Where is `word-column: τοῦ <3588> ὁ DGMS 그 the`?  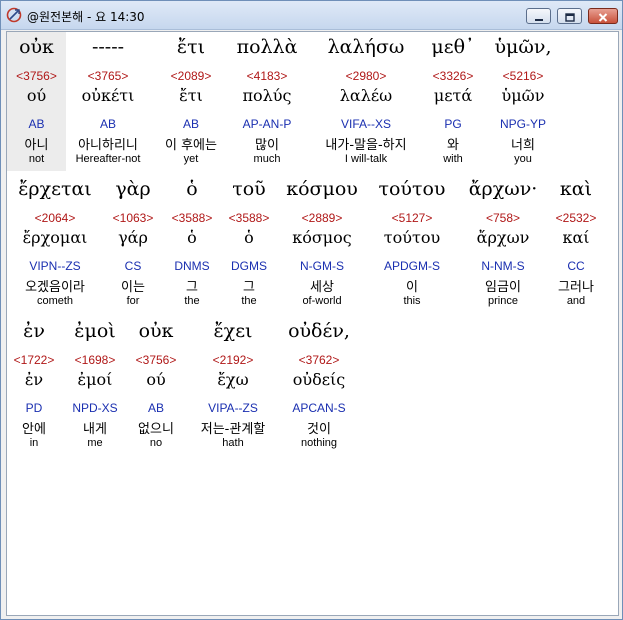
word-column: τοῦ <3588> ὁ DGMS 그 the is located at coordinates (249, 244).